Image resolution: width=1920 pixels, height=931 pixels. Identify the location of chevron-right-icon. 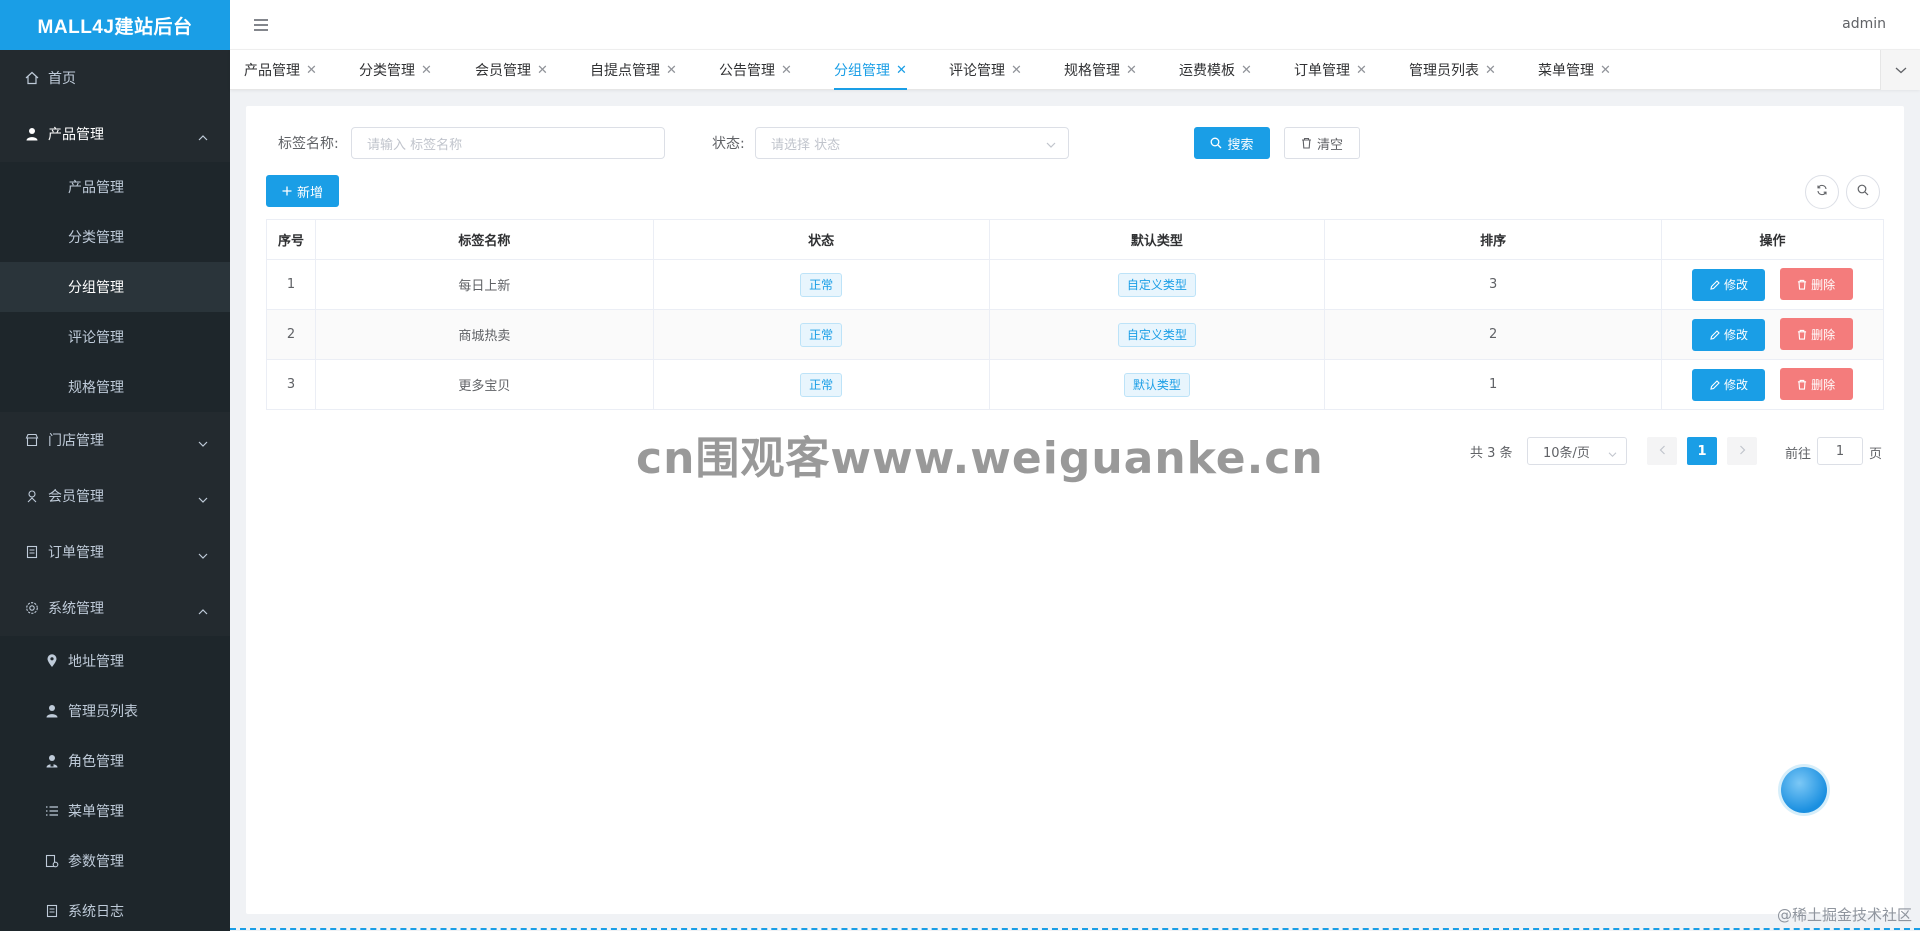
(1742, 451).